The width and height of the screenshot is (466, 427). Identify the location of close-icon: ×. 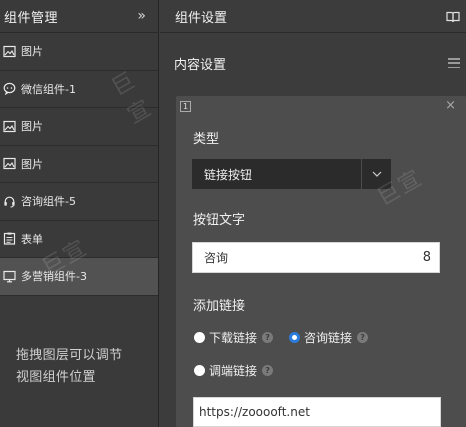
(450, 105).